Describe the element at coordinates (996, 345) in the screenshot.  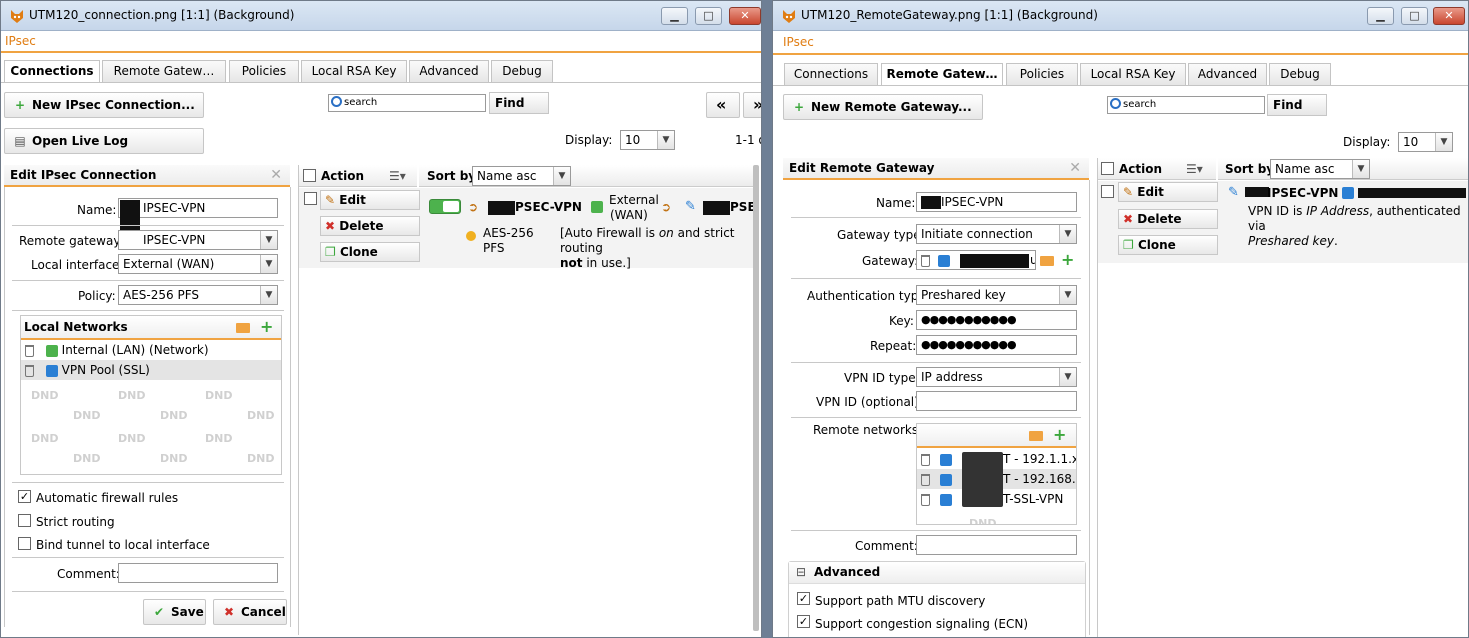
I see `repeat-input: ●●●●●●●●●●●` at that location.